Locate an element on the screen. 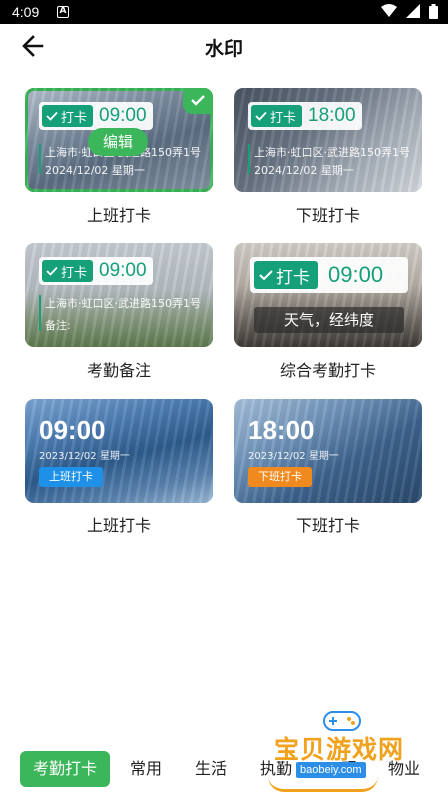 Image resolution: width=448 pixels, height=798 pixels. watermark-card-clock-out-alt: 18:00 2023/12/02 星期一 下班打卡 is located at coordinates (328, 451).